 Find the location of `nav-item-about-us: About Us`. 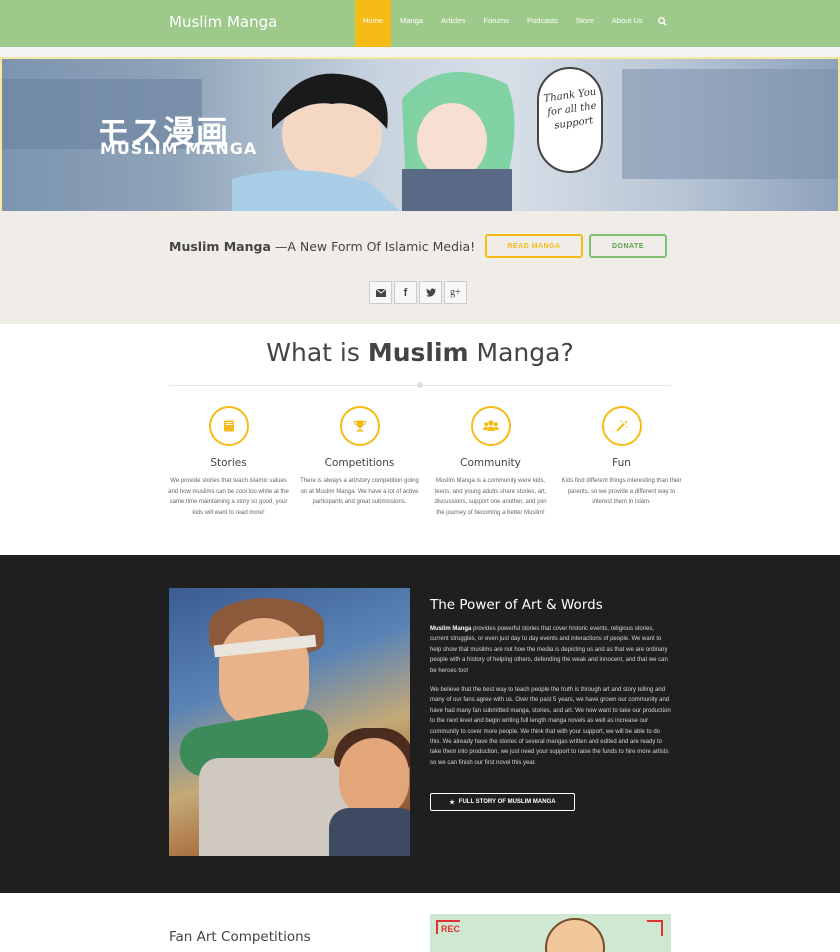

nav-item-about-us: About Us is located at coordinates (627, 23).